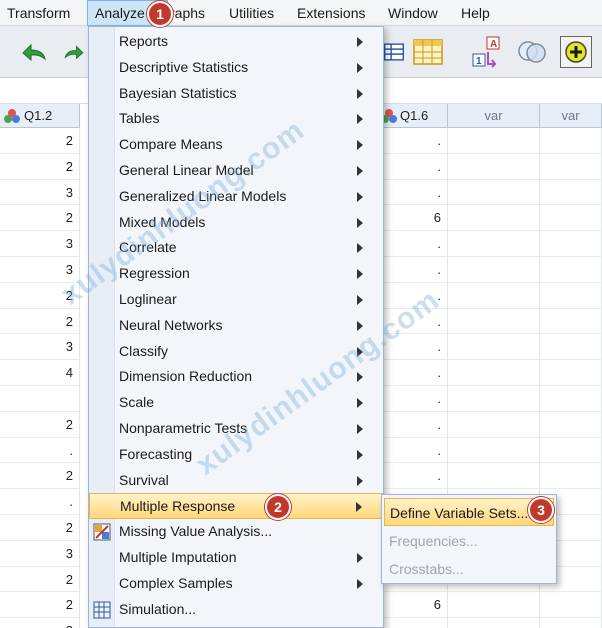  Describe the element at coordinates (236, 506) in the screenshot. I see `menu-item-multiple-response: Multiple Response` at that location.